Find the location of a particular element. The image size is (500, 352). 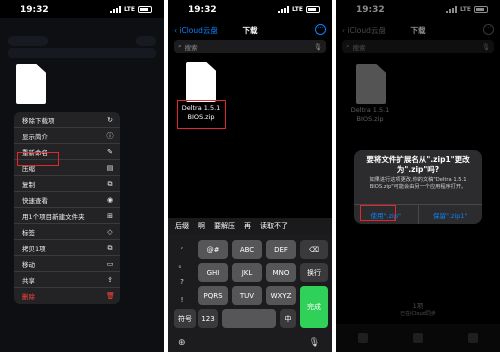

key-tuv: TUV is located at coordinates (247, 295).